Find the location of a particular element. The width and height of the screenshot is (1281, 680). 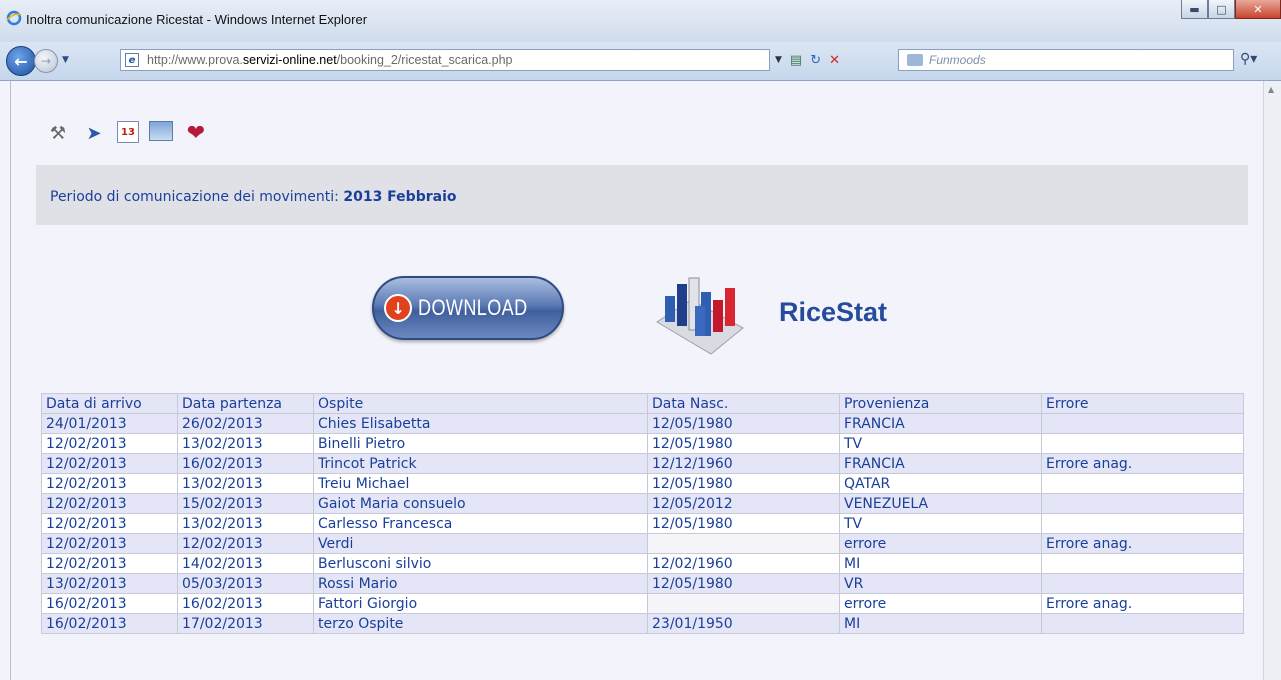

image-icon is located at coordinates (161, 131).